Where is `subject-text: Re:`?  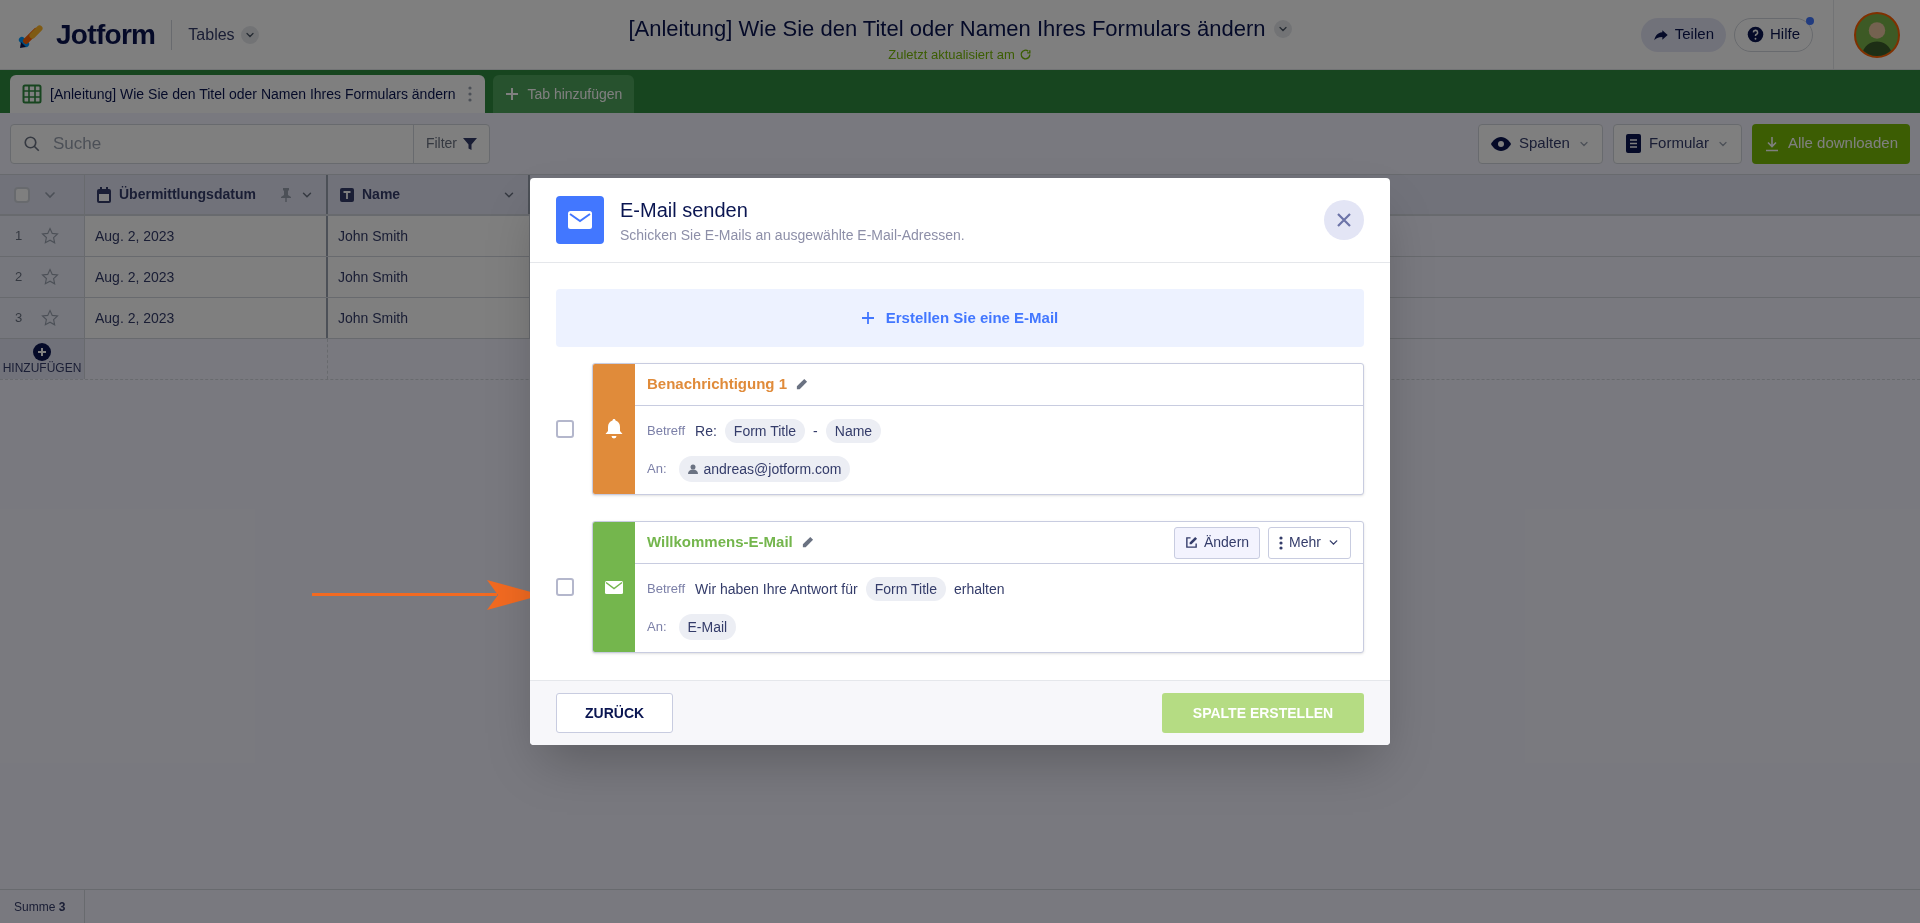
subject-text: Re: is located at coordinates (706, 431).